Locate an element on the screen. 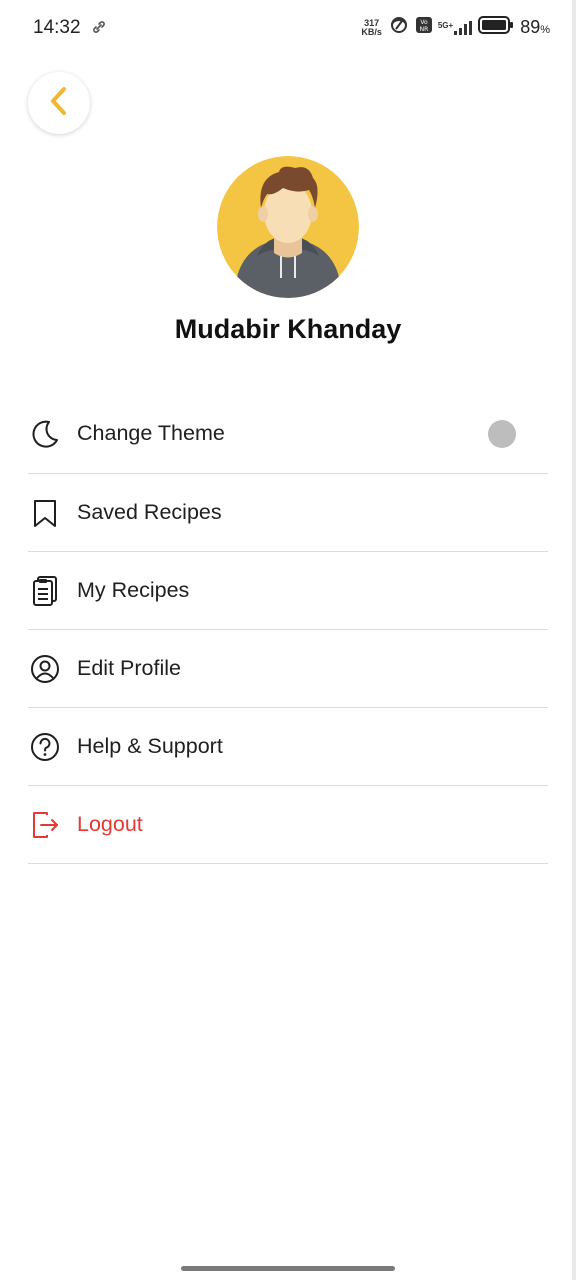 Image resolution: width=576 pixels, height=1280 pixels. svg-text: NR is located at coordinates (424, 29).